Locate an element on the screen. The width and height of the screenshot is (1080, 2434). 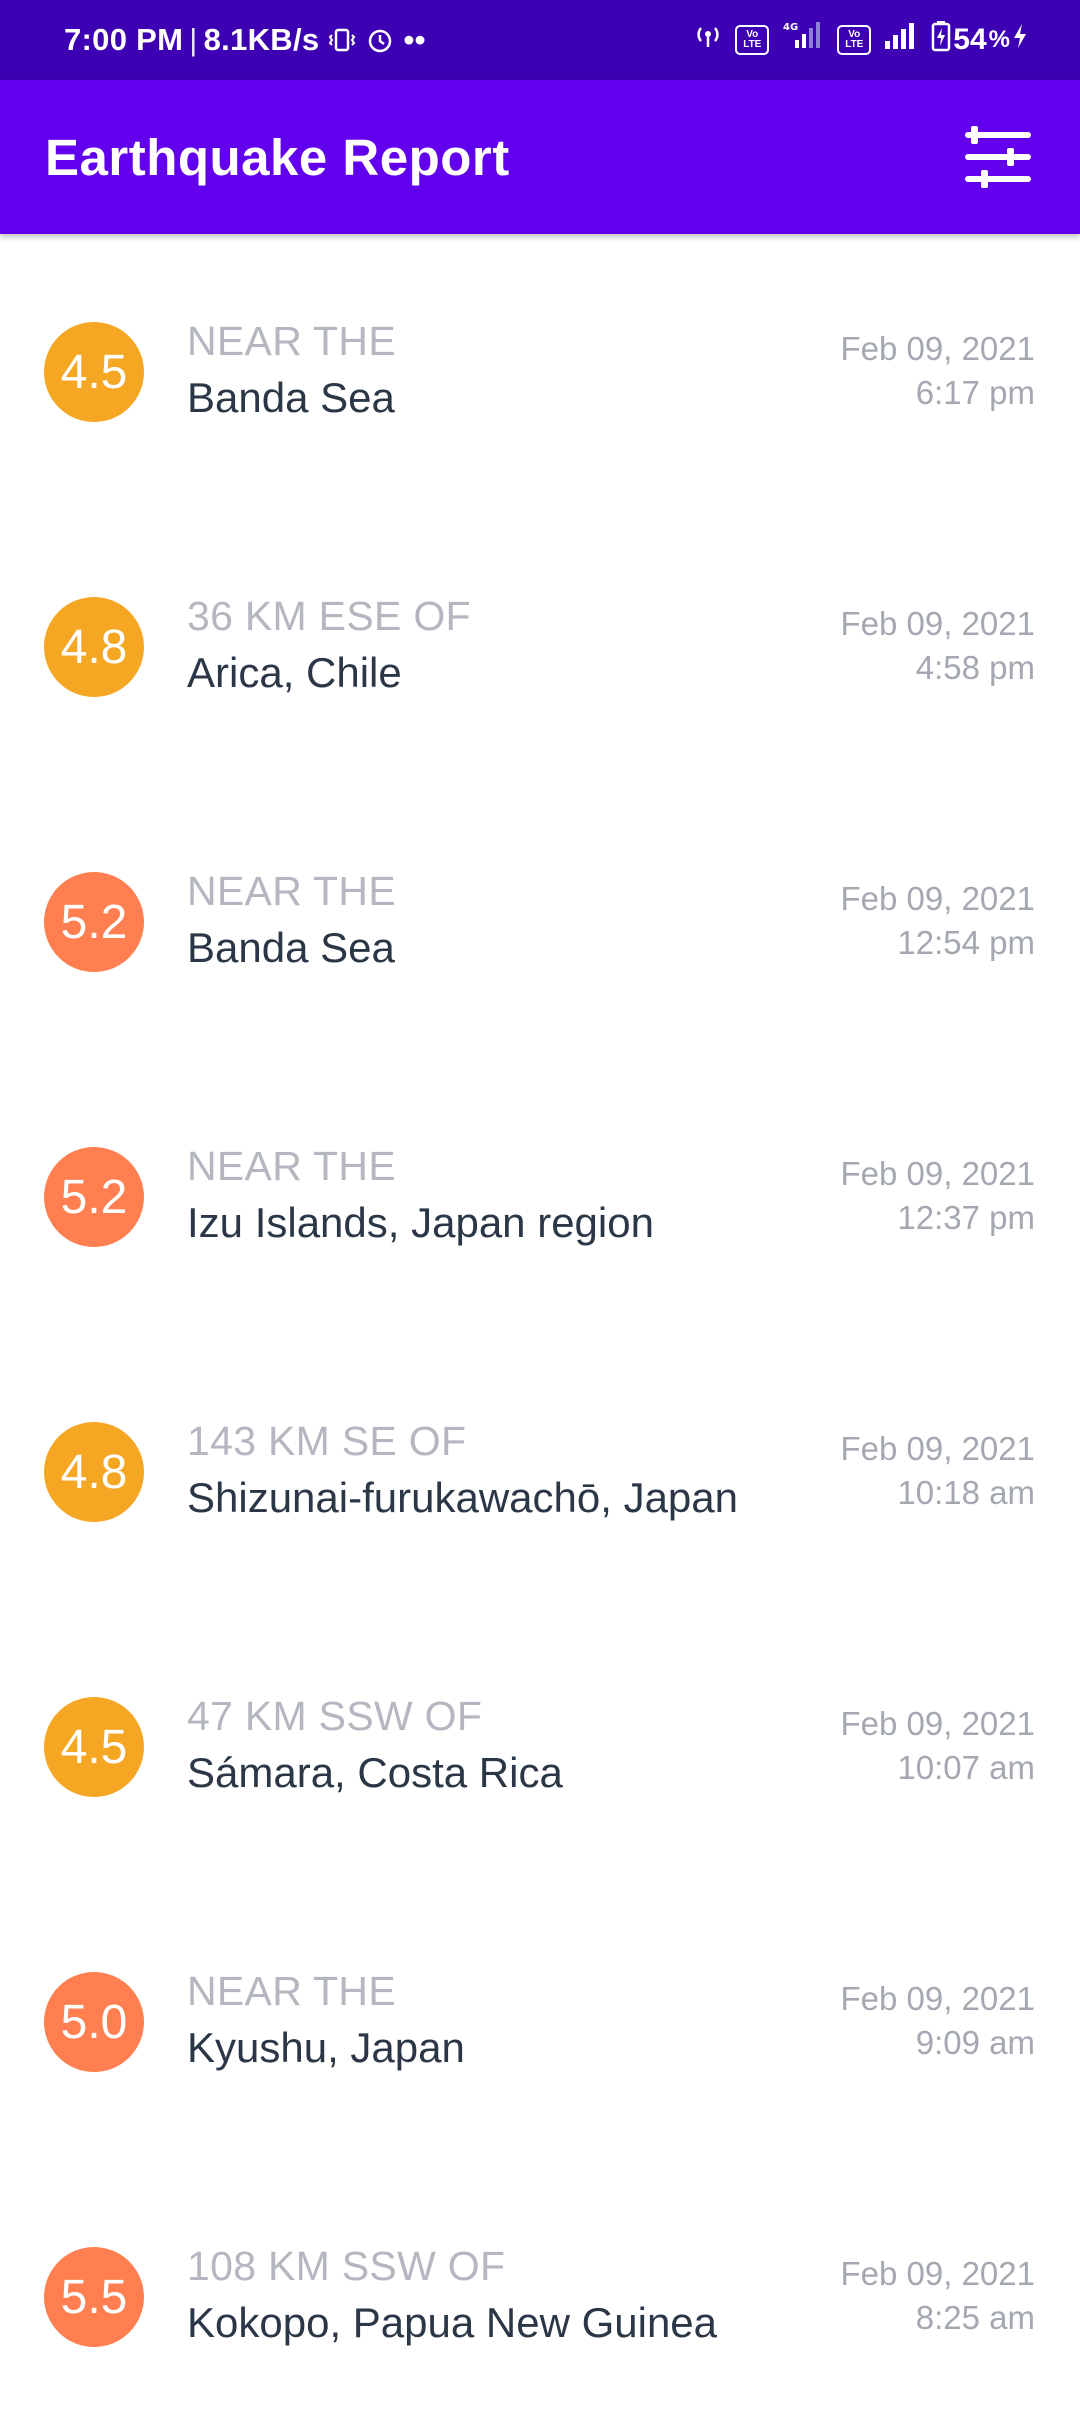
battery-icon is located at coordinates (941, 40).